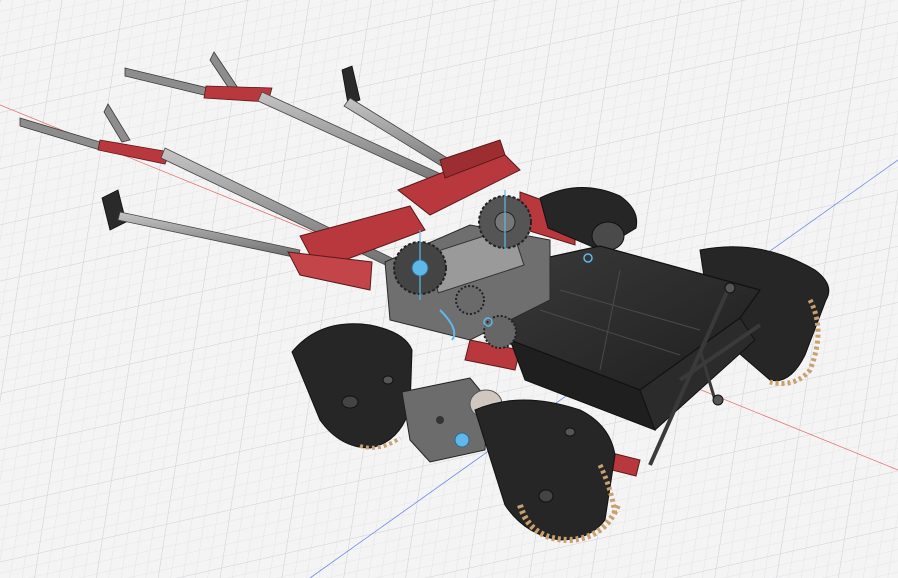 The image size is (898, 578). Describe the element at coordinates (500, 332) in the screenshot. I see `gear-small` at that location.